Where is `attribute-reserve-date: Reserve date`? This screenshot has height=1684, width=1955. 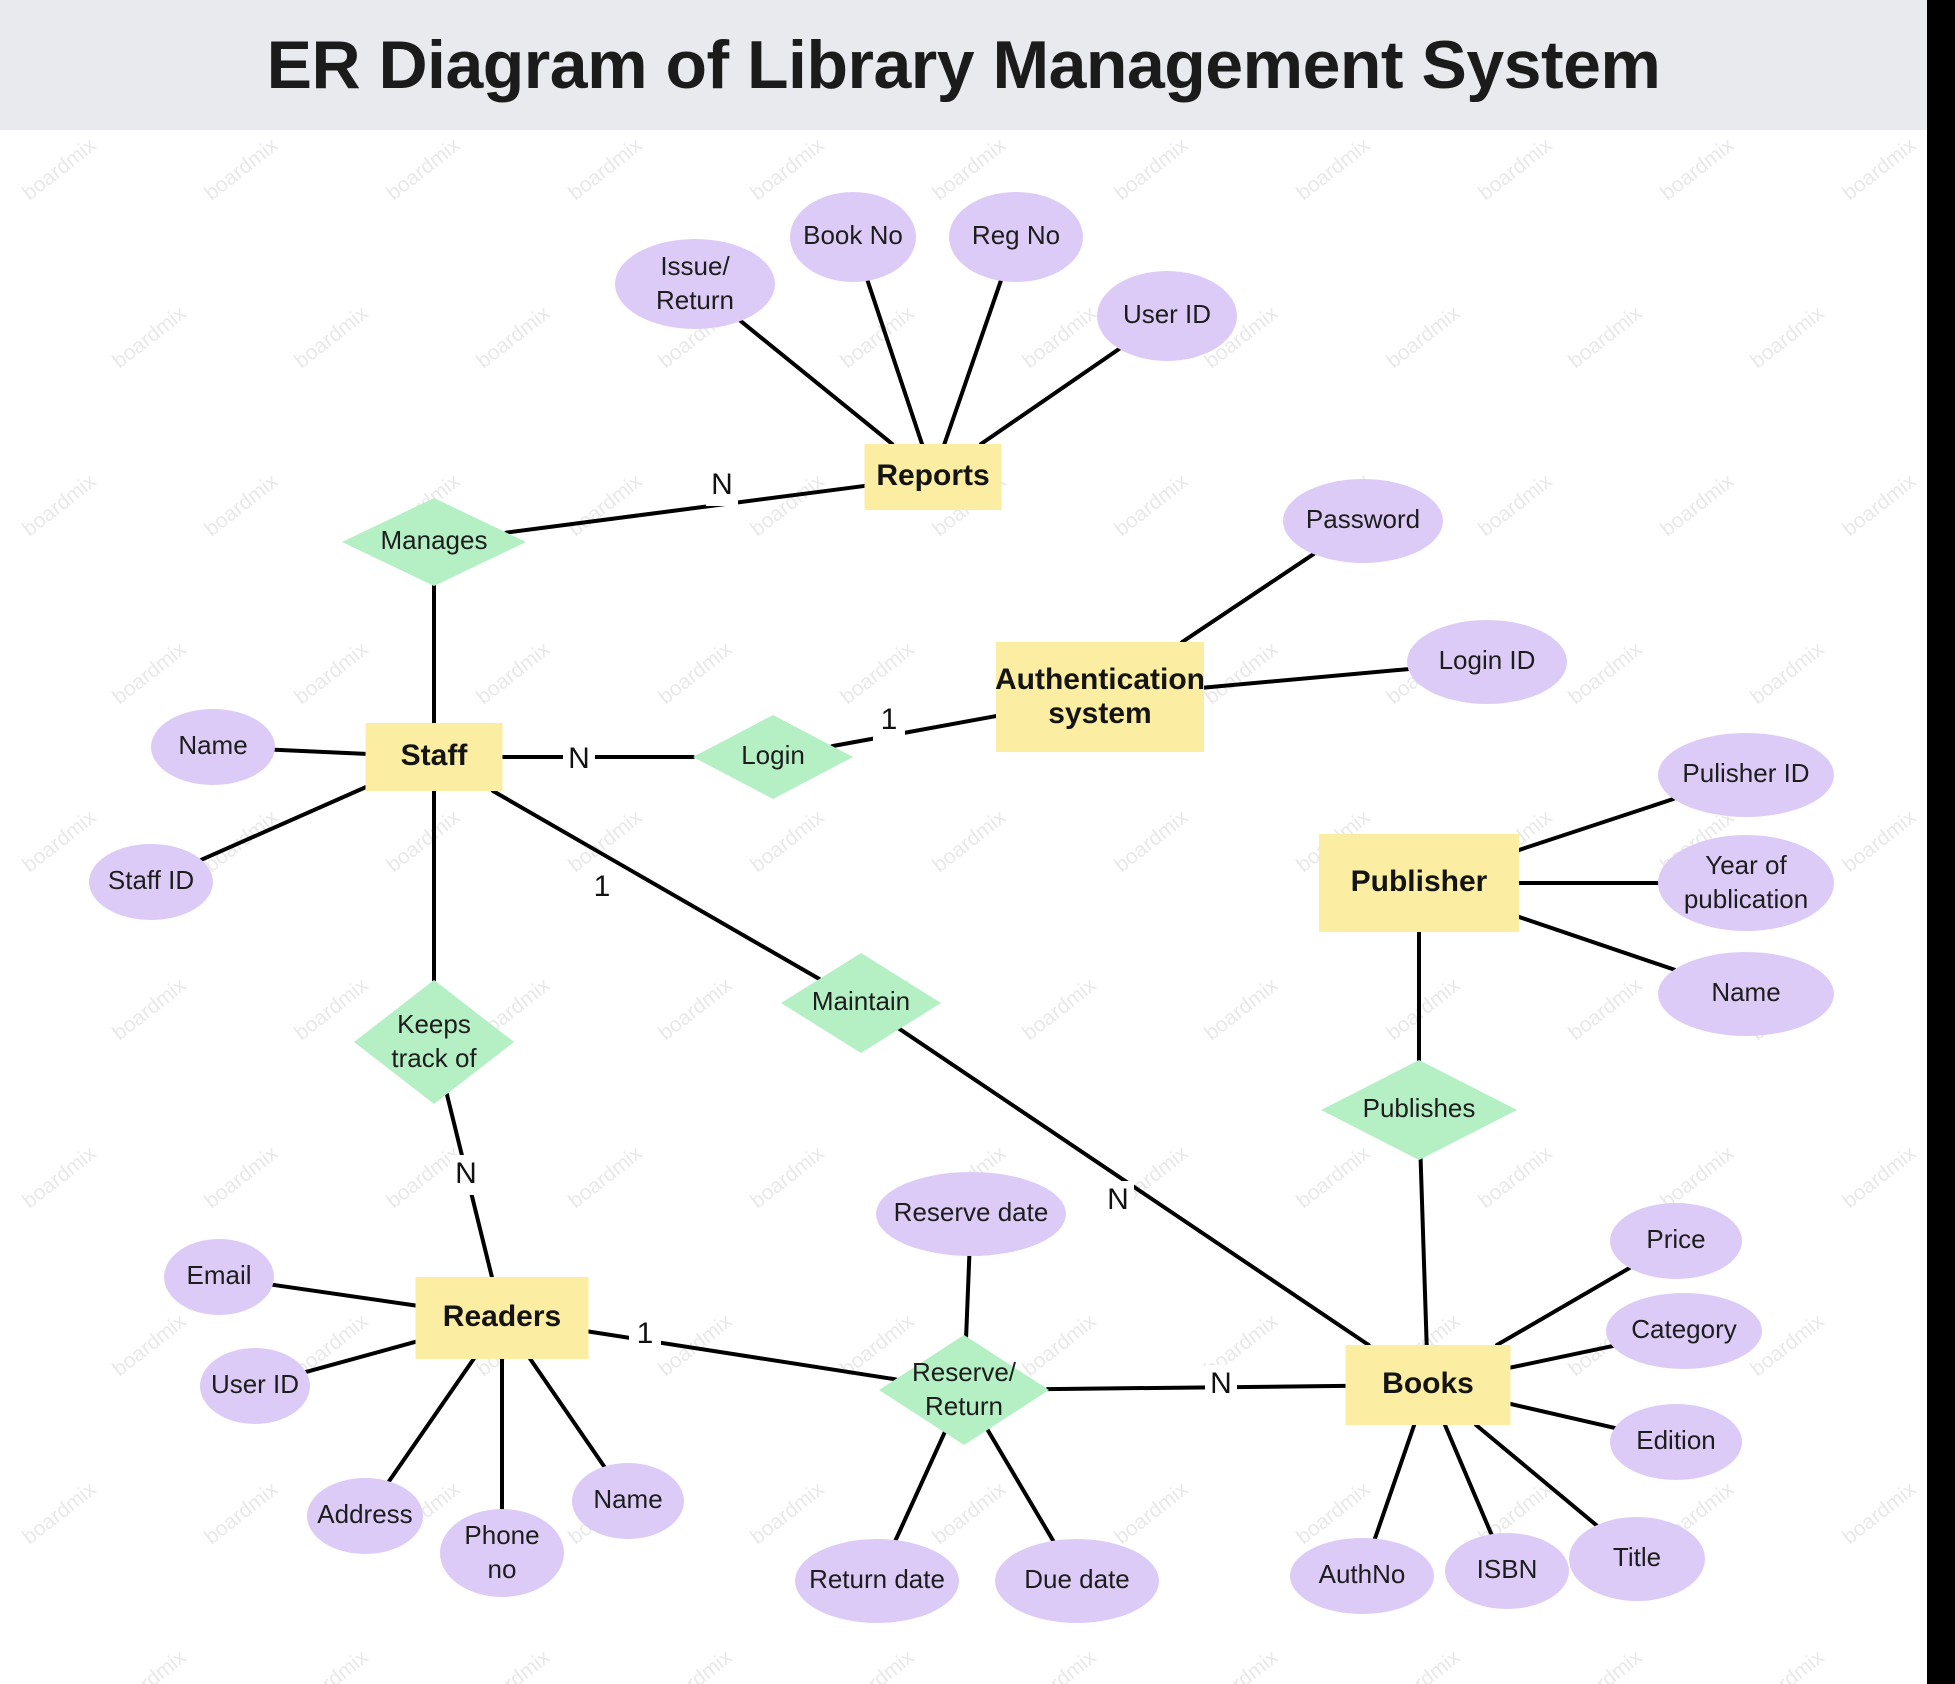 attribute-reserve-date: Reserve date is located at coordinates (971, 1214).